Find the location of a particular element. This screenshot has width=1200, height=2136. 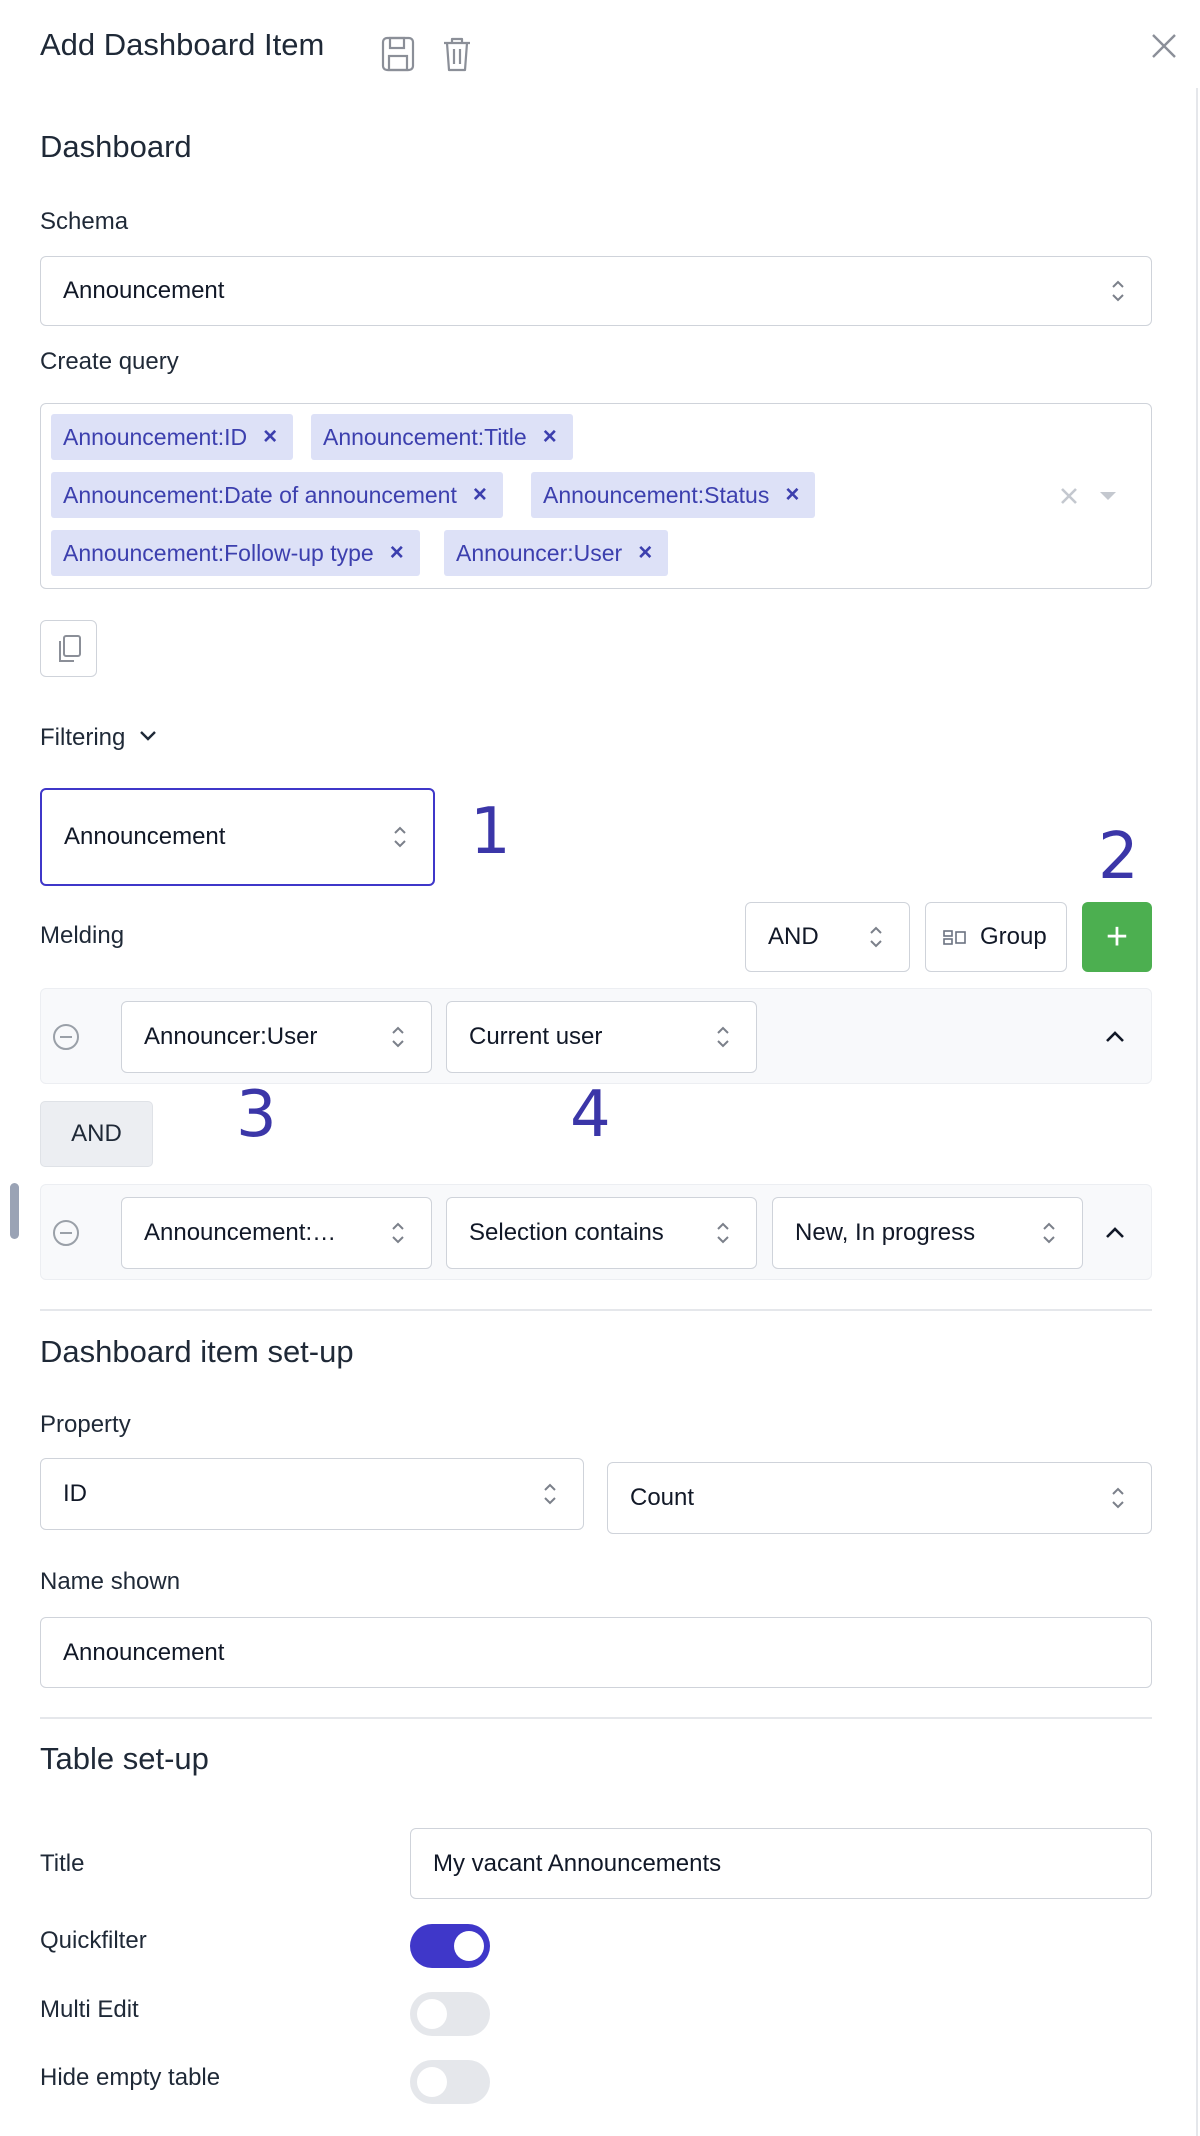

filter-field-select: Announcer:User is located at coordinates (276, 1037).